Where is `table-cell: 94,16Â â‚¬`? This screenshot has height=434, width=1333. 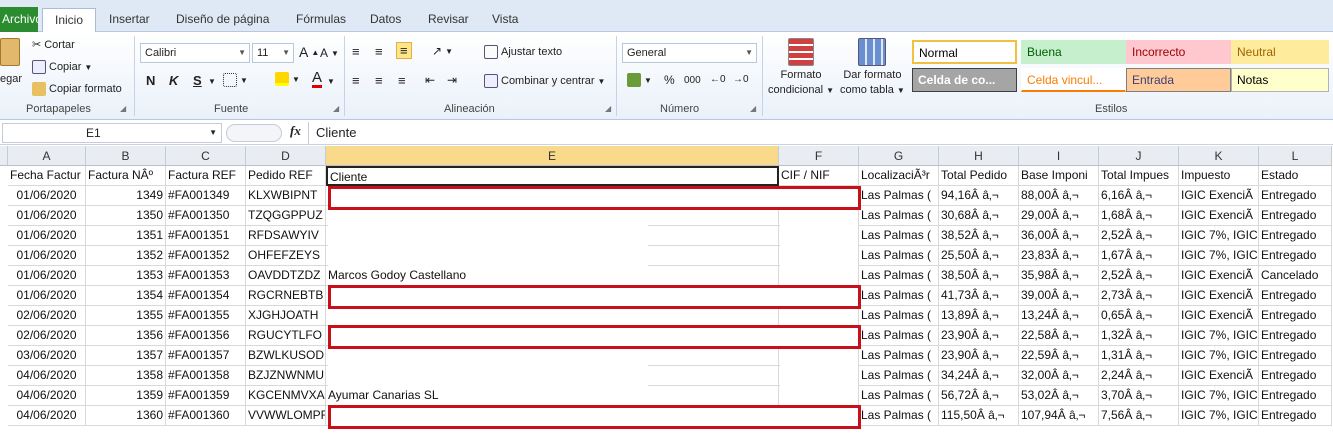 table-cell: 94,16Â â‚¬ is located at coordinates (979, 196).